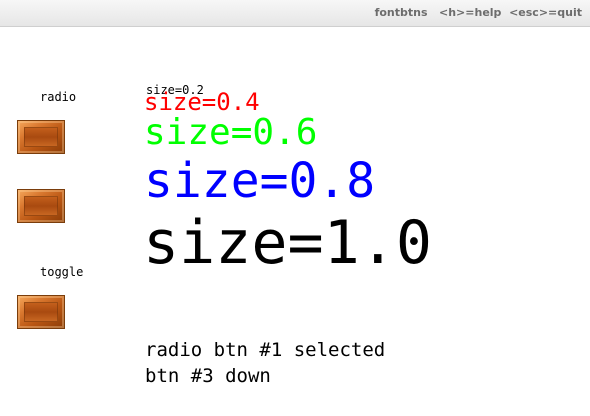 The image size is (590, 416). I want to click on toggle-button, so click(41, 312).